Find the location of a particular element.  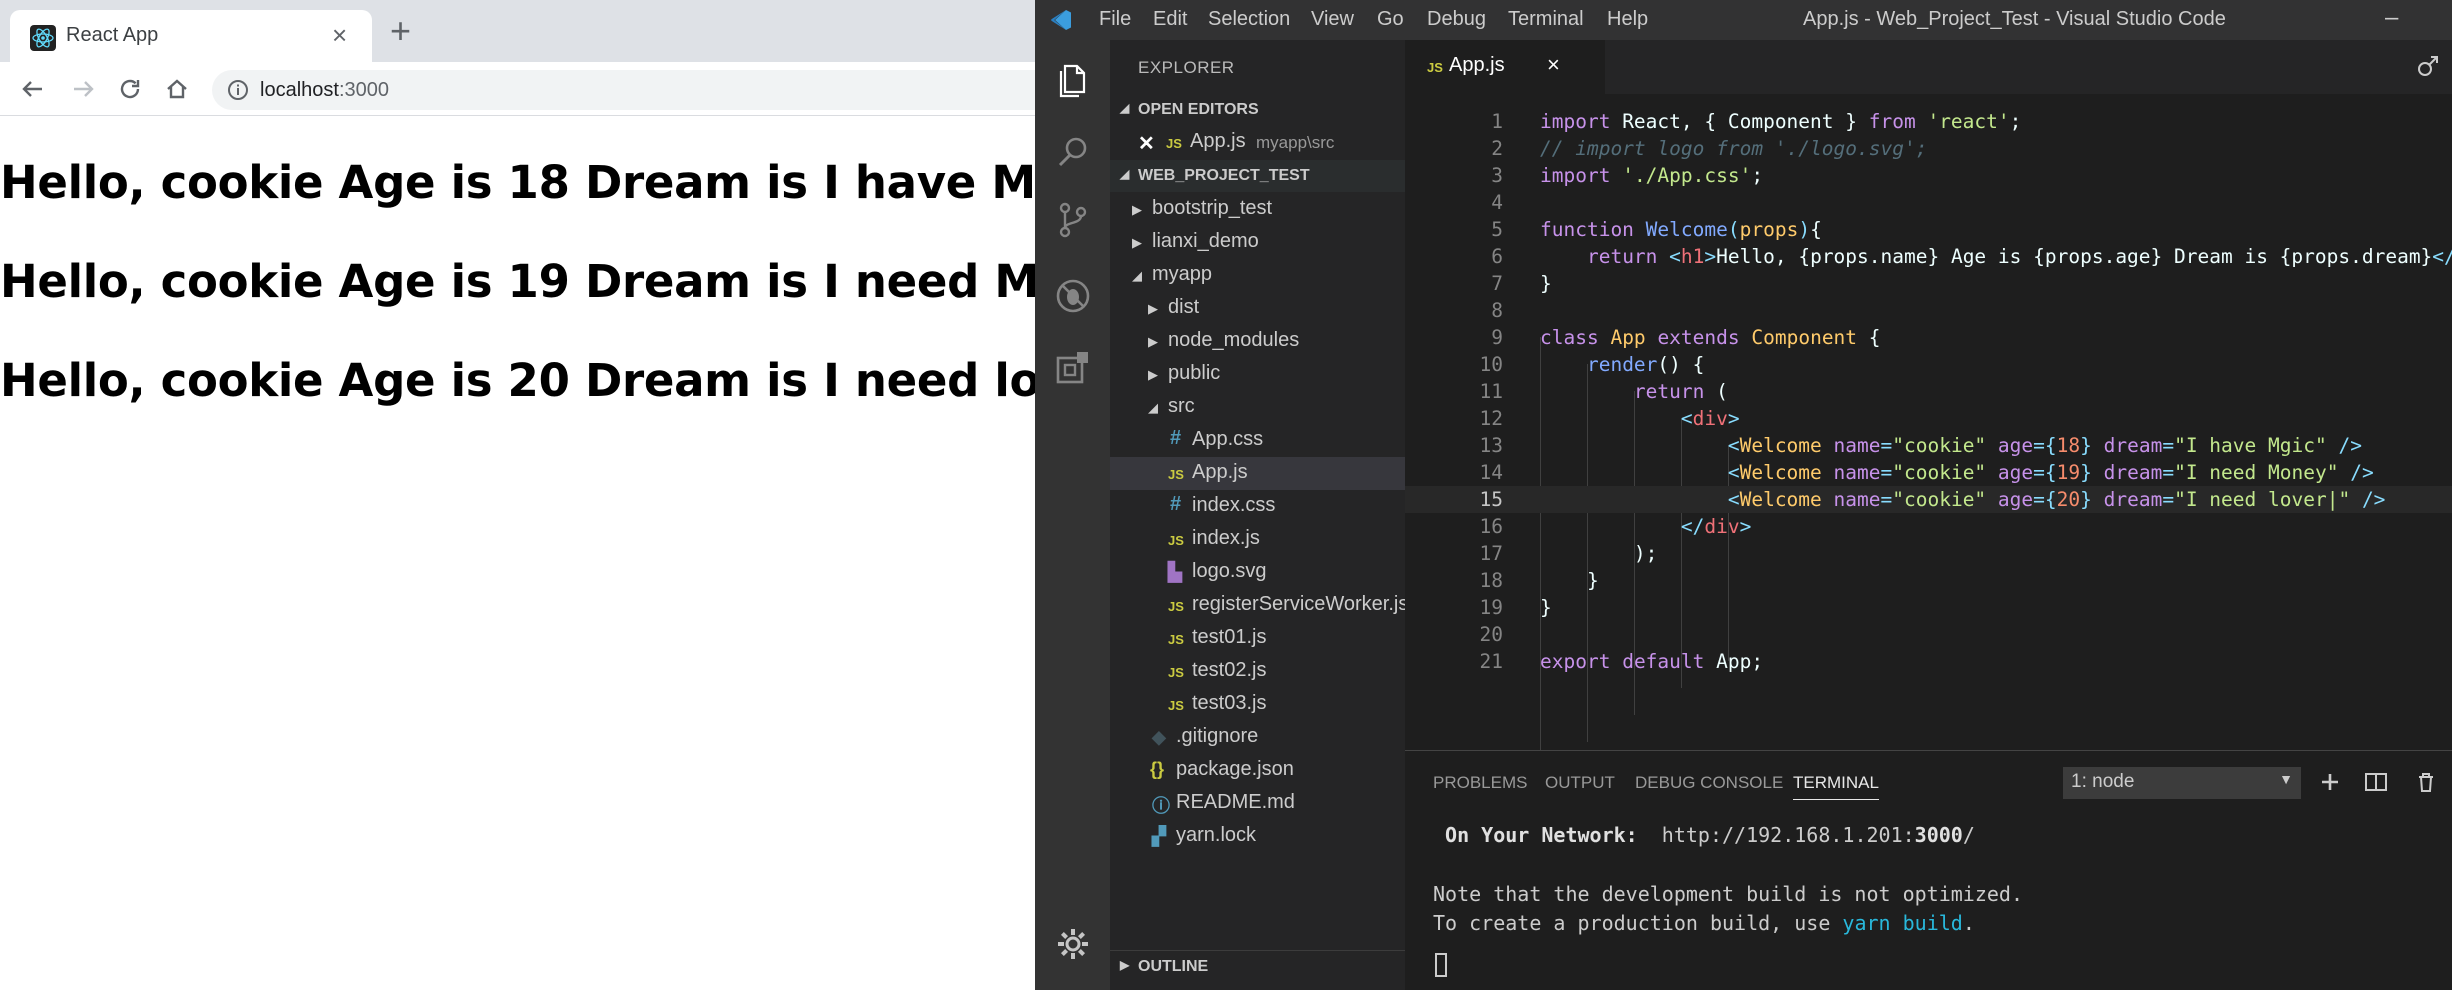

tree-file: ▙ logo.svg is located at coordinates (1257, 572).